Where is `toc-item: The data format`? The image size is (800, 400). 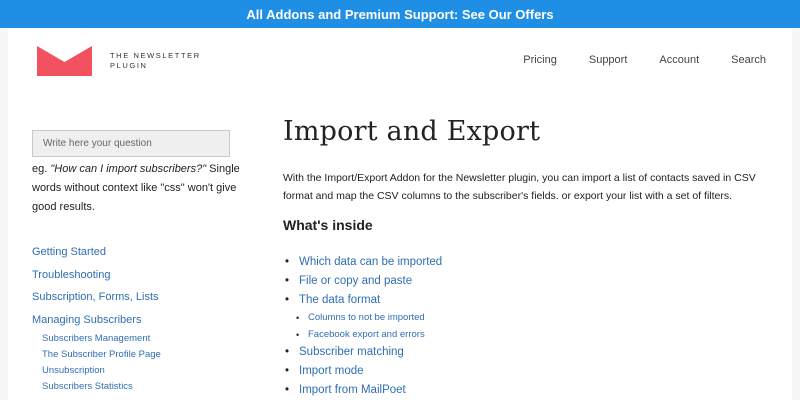 toc-item: The data format is located at coordinates (362, 300).